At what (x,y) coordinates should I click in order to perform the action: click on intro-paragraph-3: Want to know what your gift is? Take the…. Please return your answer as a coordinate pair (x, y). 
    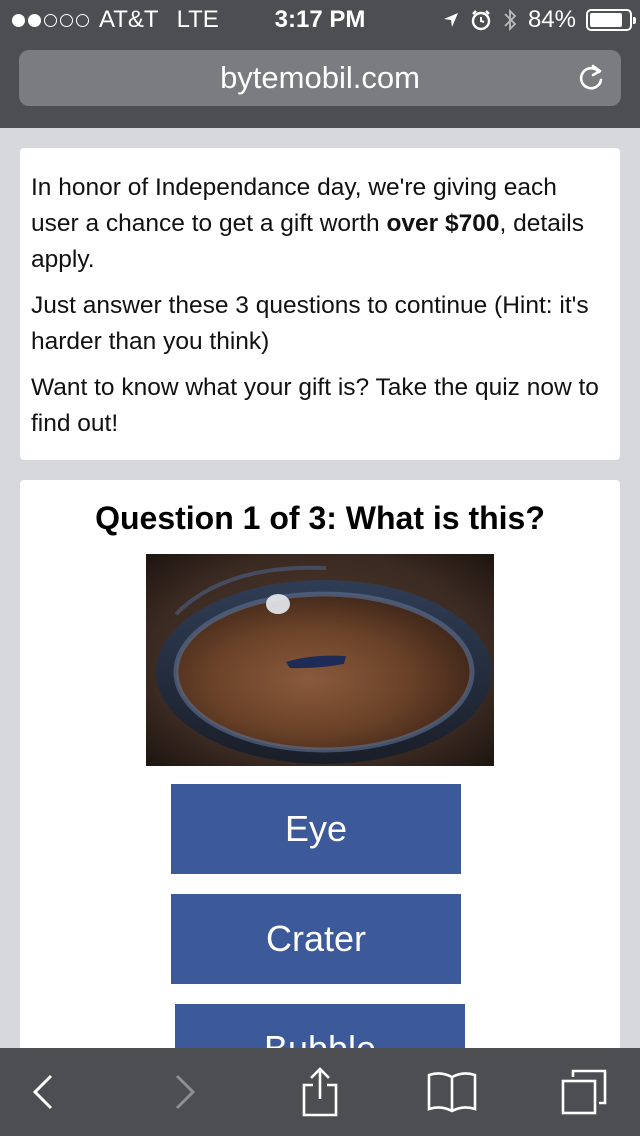
    Looking at the image, I should click on (315, 405).